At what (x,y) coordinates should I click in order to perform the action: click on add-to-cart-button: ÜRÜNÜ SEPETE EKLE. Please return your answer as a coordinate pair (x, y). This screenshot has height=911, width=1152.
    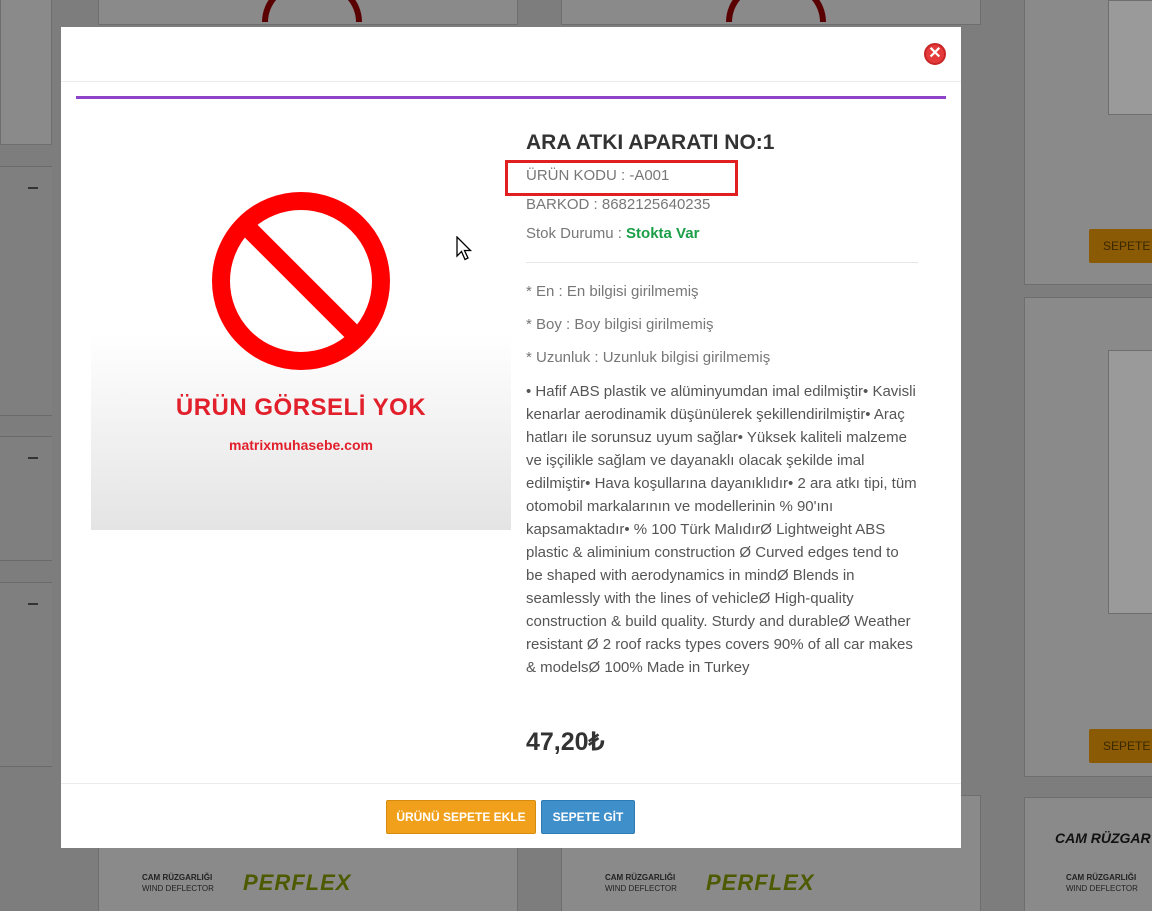
    Looking at the image, I should click on (461, 817).